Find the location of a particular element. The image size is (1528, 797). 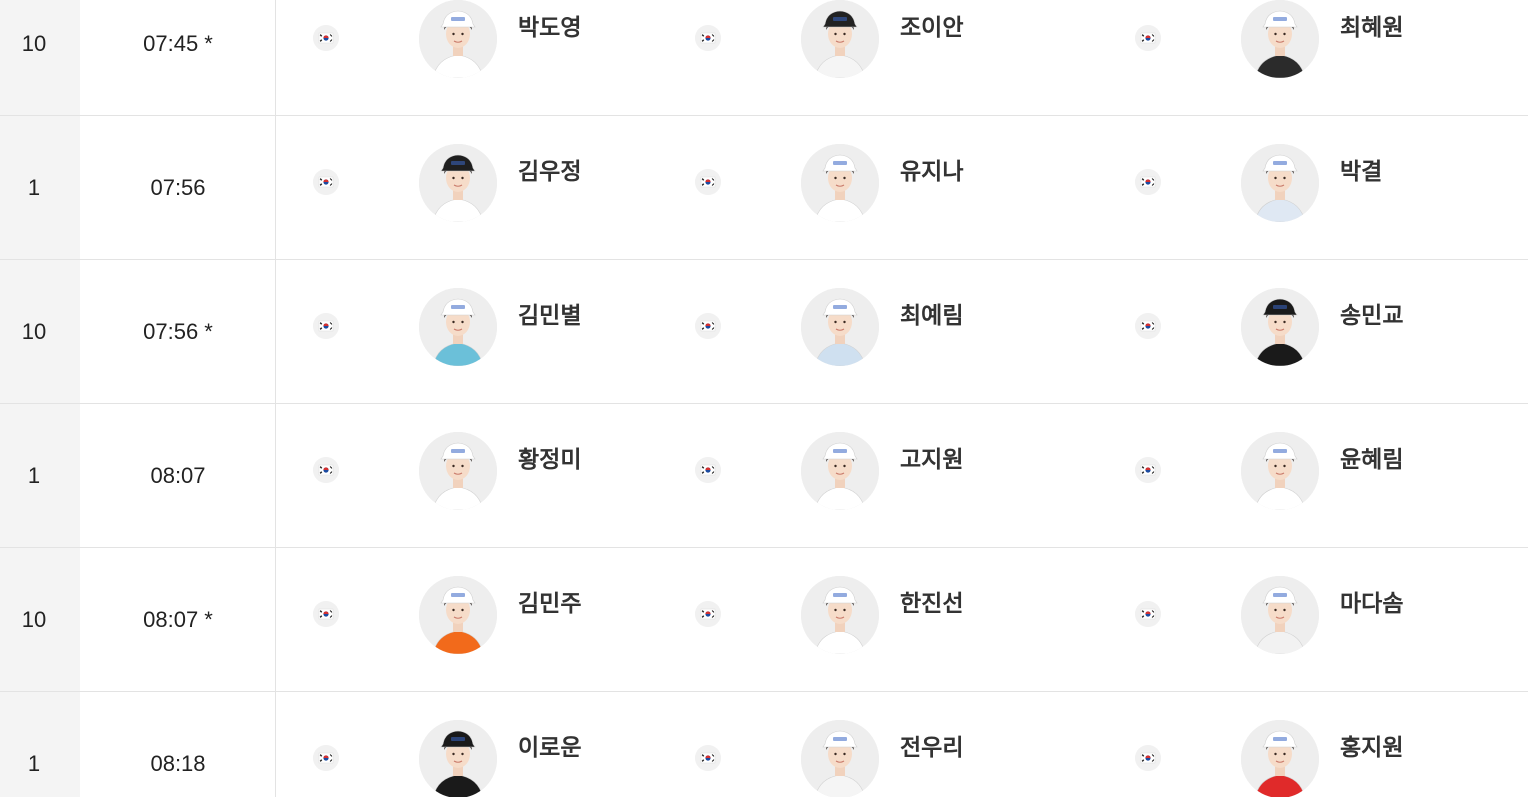

tee-time: 07:56 * is located at coordinates (178, 331).